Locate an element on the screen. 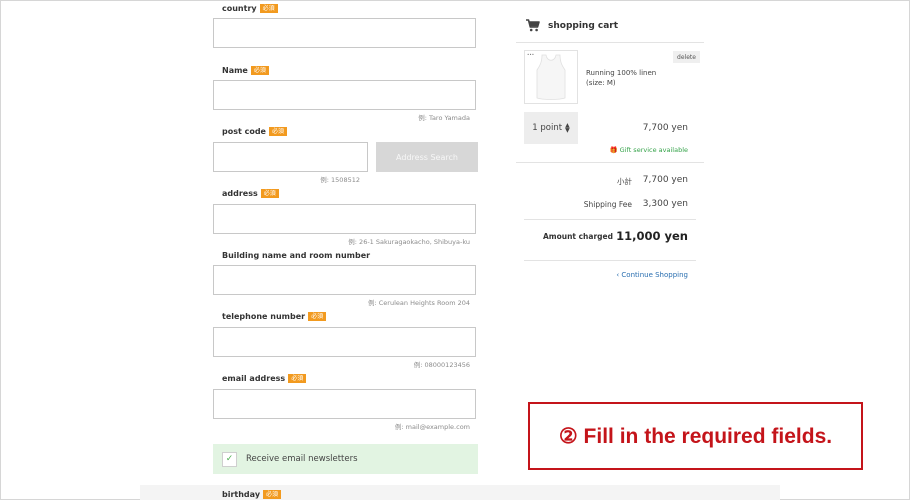 The height and width of the screenshot is (500, 910). name-hint: 例: Taro Yamada is located at coordinates (444, 118).